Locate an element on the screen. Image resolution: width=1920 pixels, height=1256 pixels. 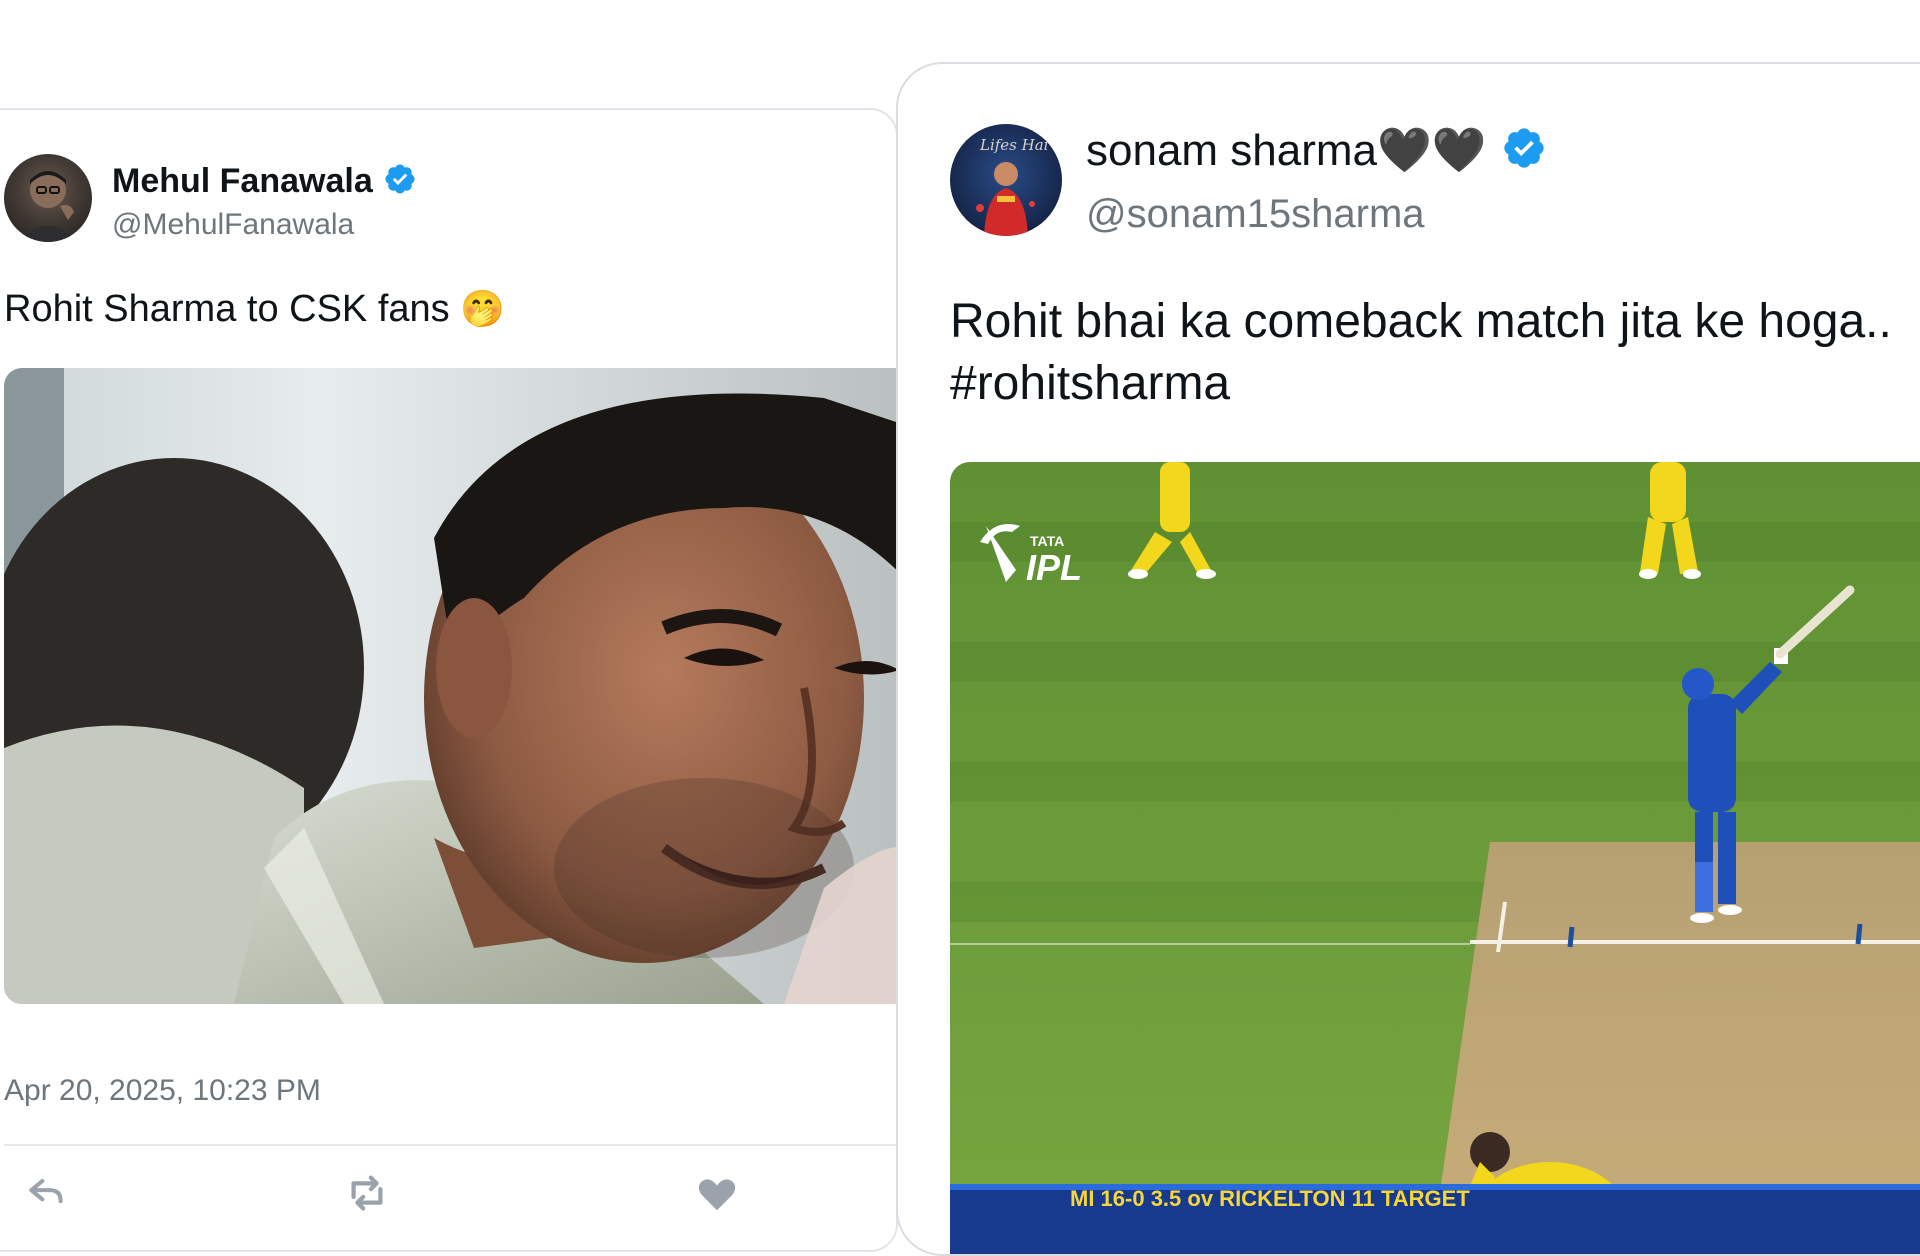
author-handle: @MehulFanawala is located at coordinates (233, 225).